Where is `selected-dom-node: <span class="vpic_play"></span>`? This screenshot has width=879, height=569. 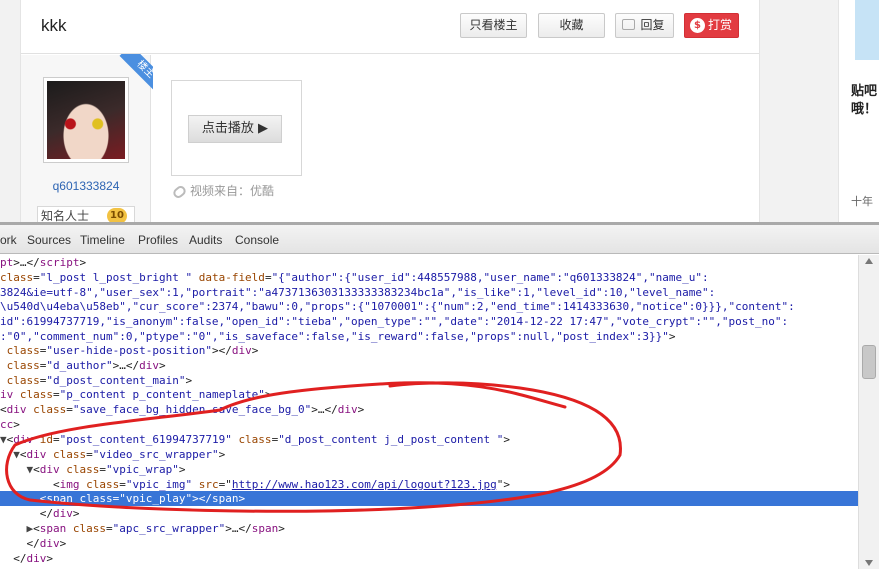
selected-dom-node: <span class="vpic_play"></span> is located at coordinates (429, 498).